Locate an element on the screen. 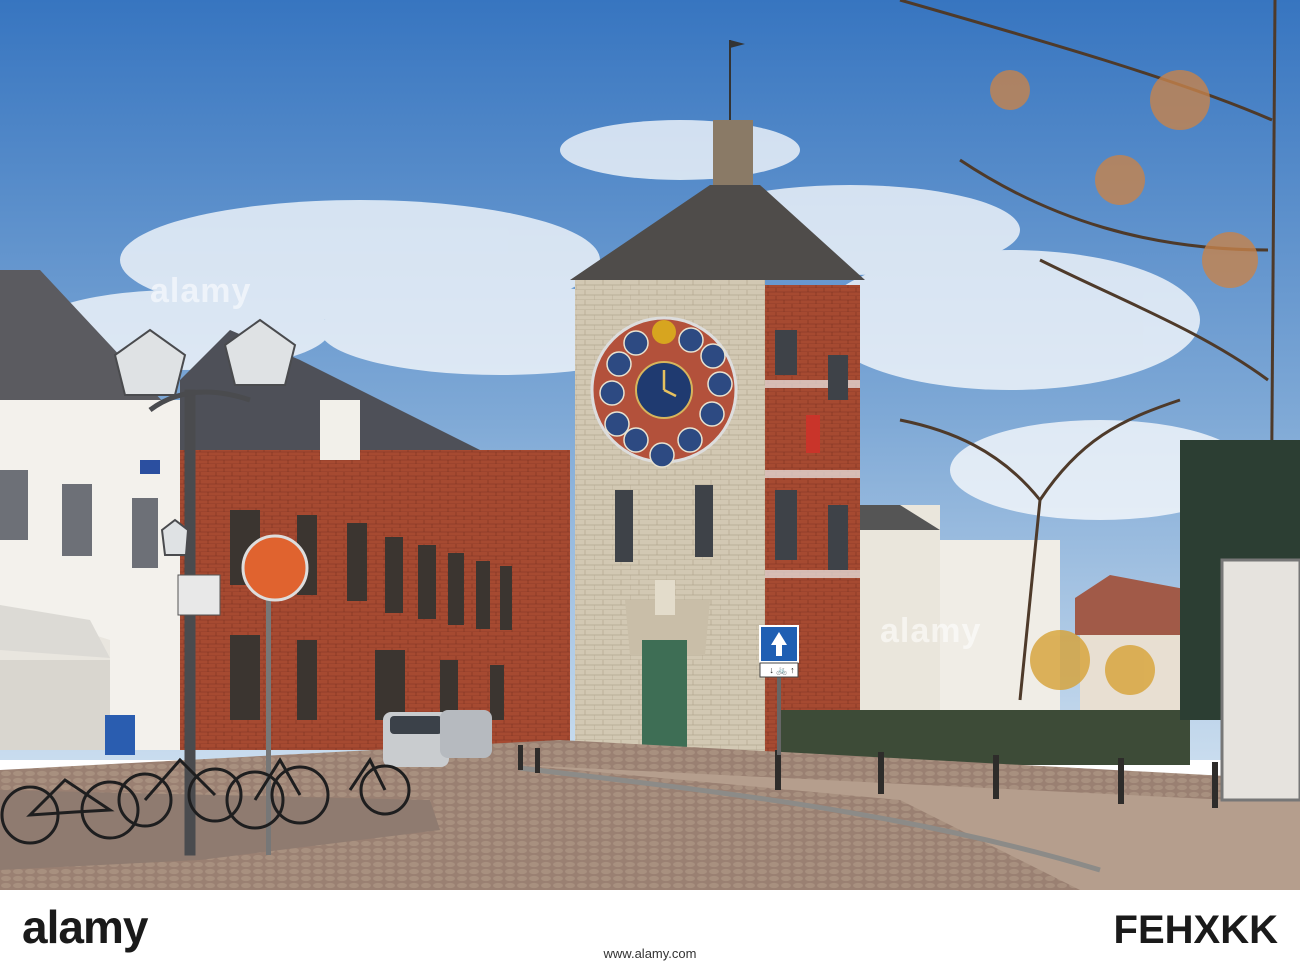 Image resolution: width=1300 pixels, height=966 pixels. footer-bar: alamy FEHXKK www.alamy.com is located at coordinates (650, 928).